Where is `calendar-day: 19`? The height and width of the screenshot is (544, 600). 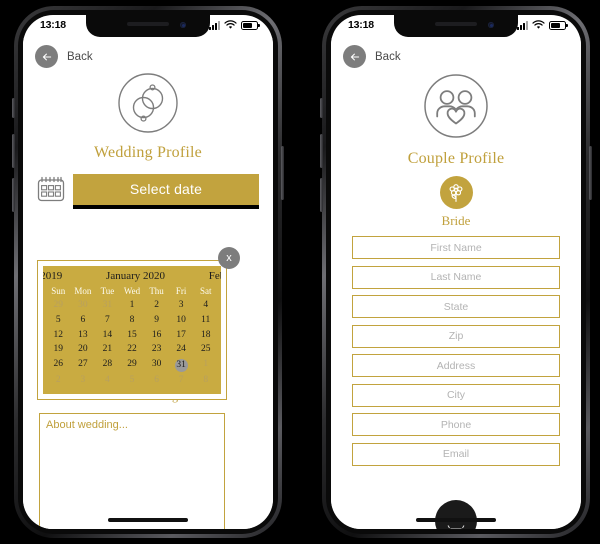
calendar-day: 19 is located at coordinates (58, 350).